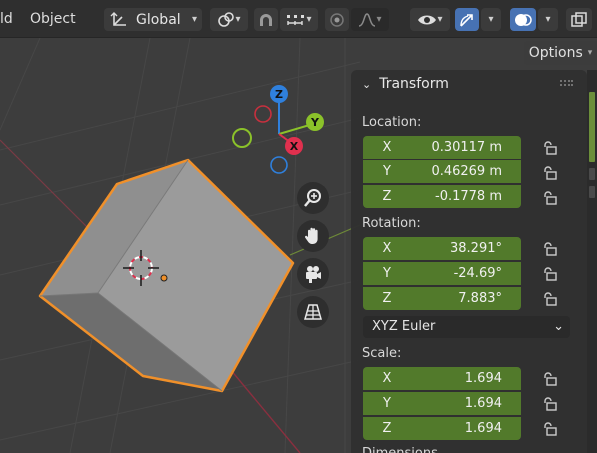  I want to click on xray-icon, so click(579, 19).